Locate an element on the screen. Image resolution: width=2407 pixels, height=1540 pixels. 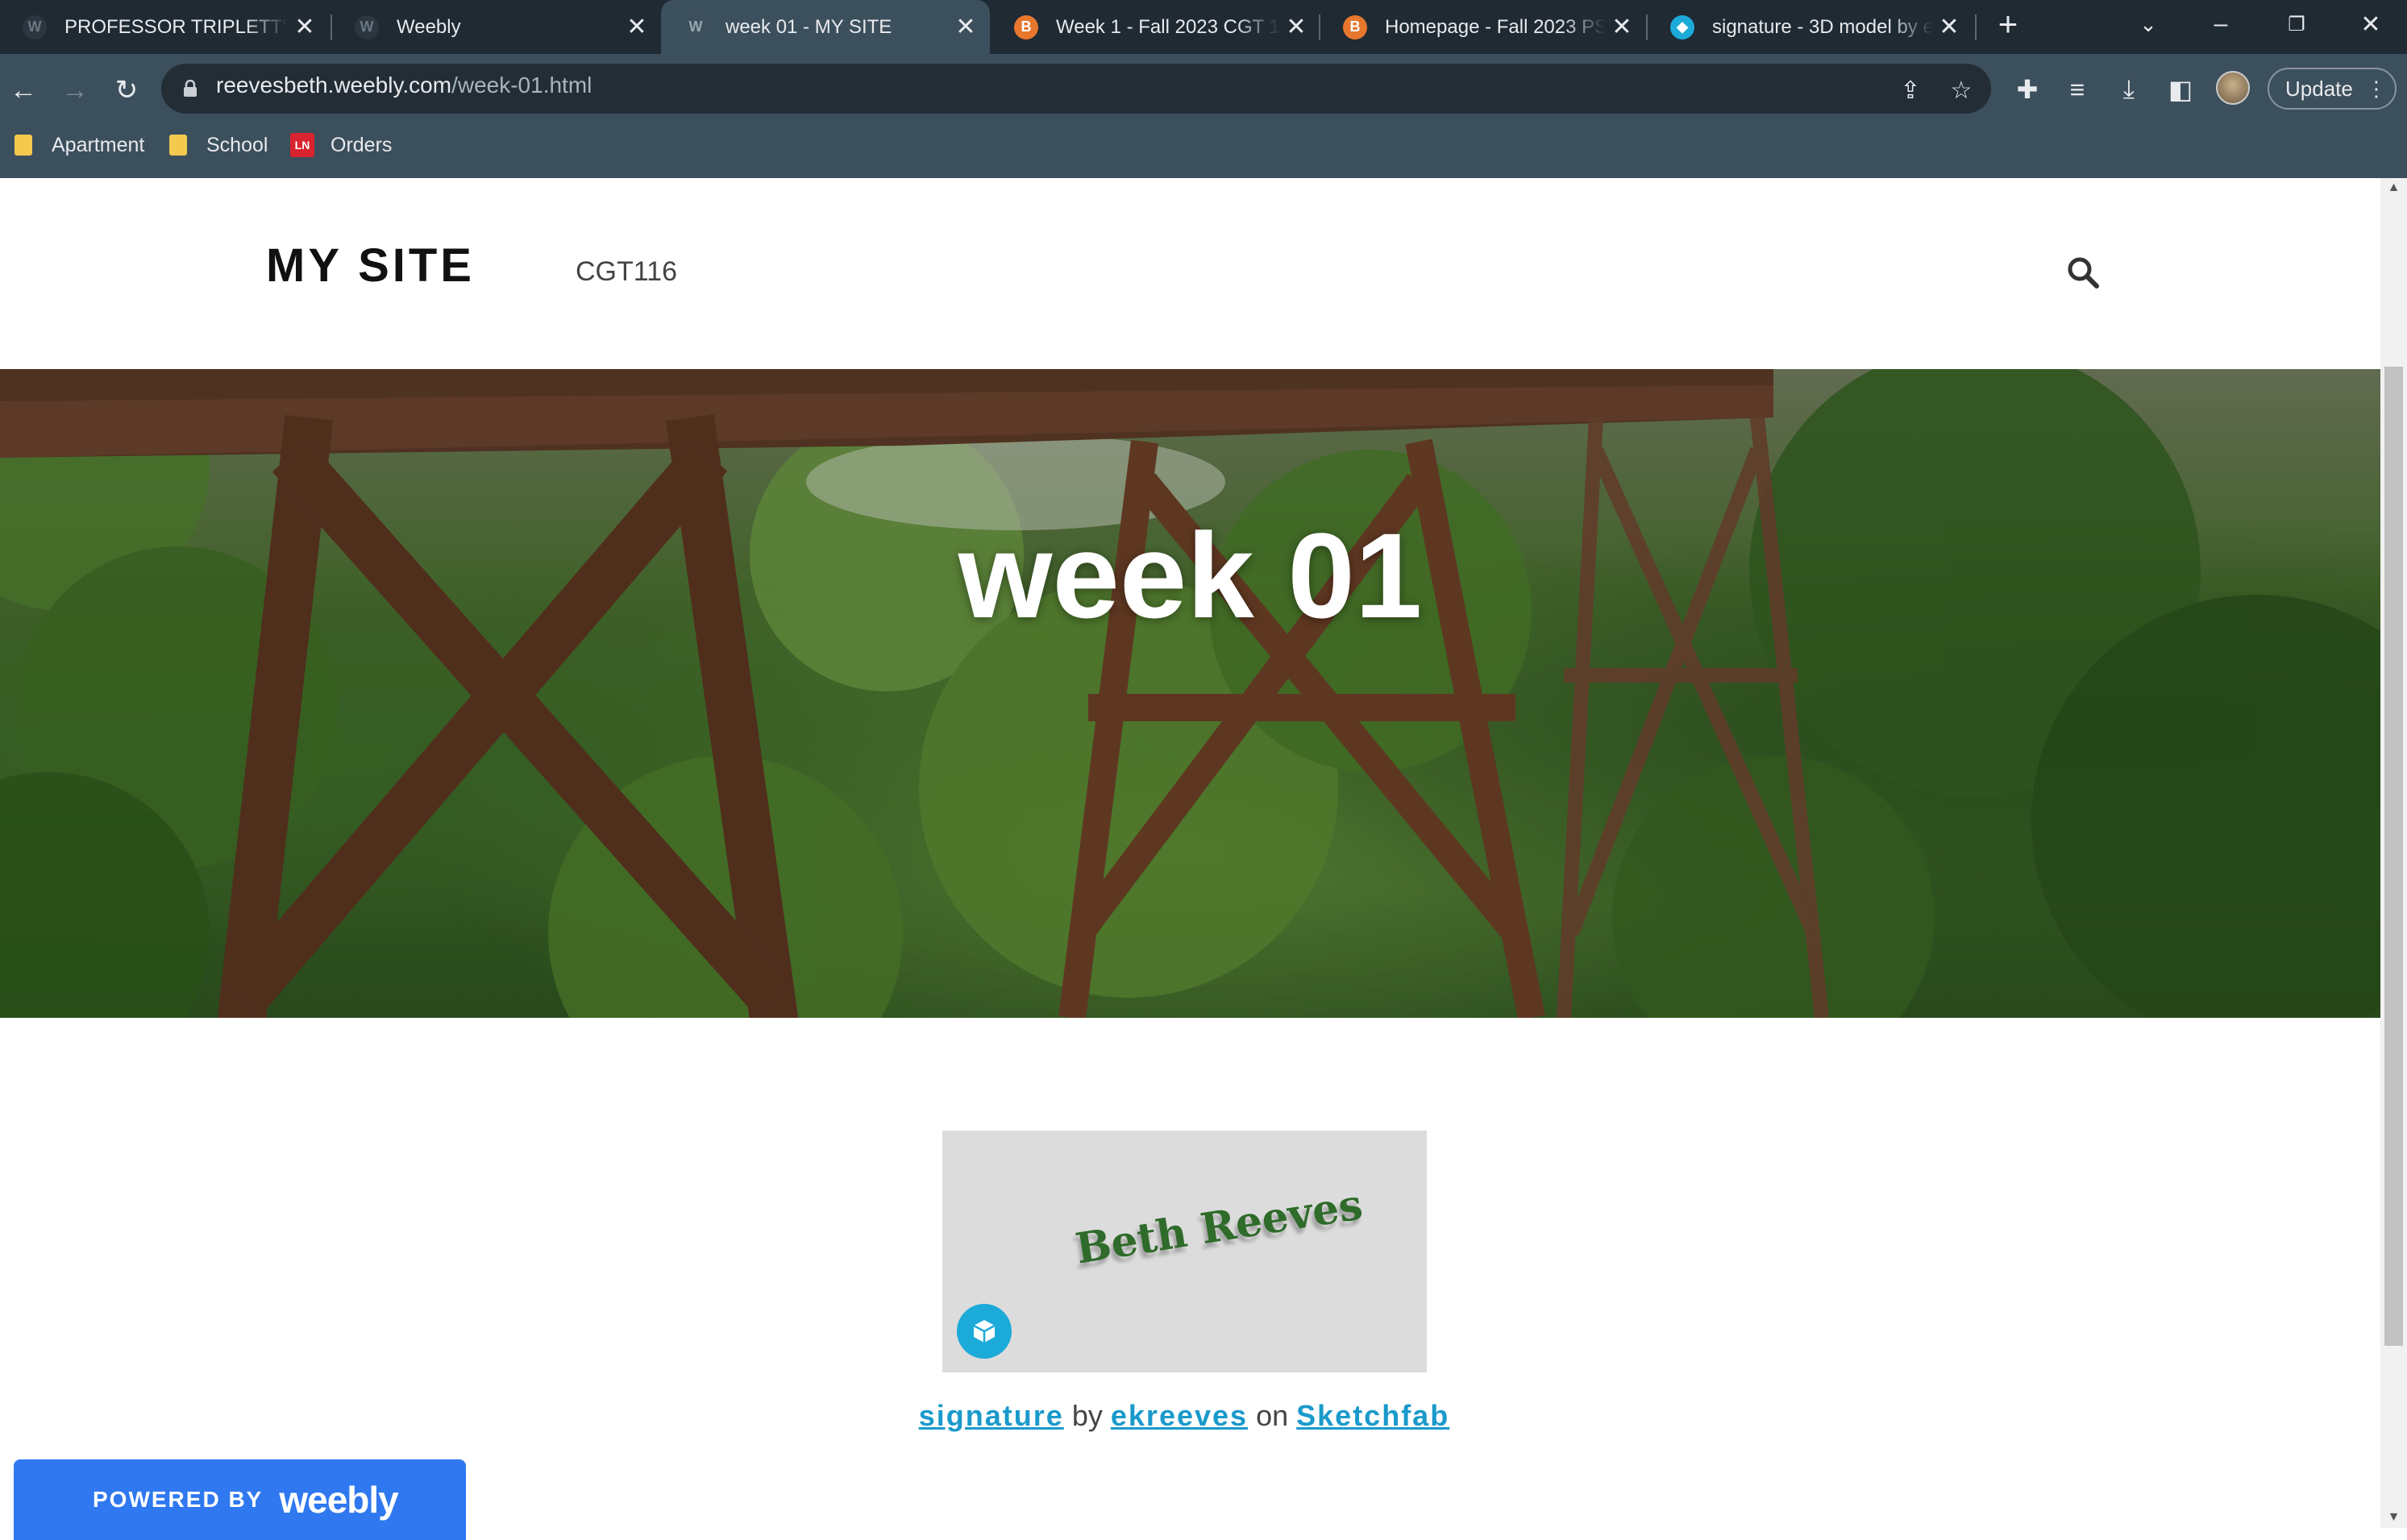
bookmark-apartment: Apartment is located at coordinates (79, 145).